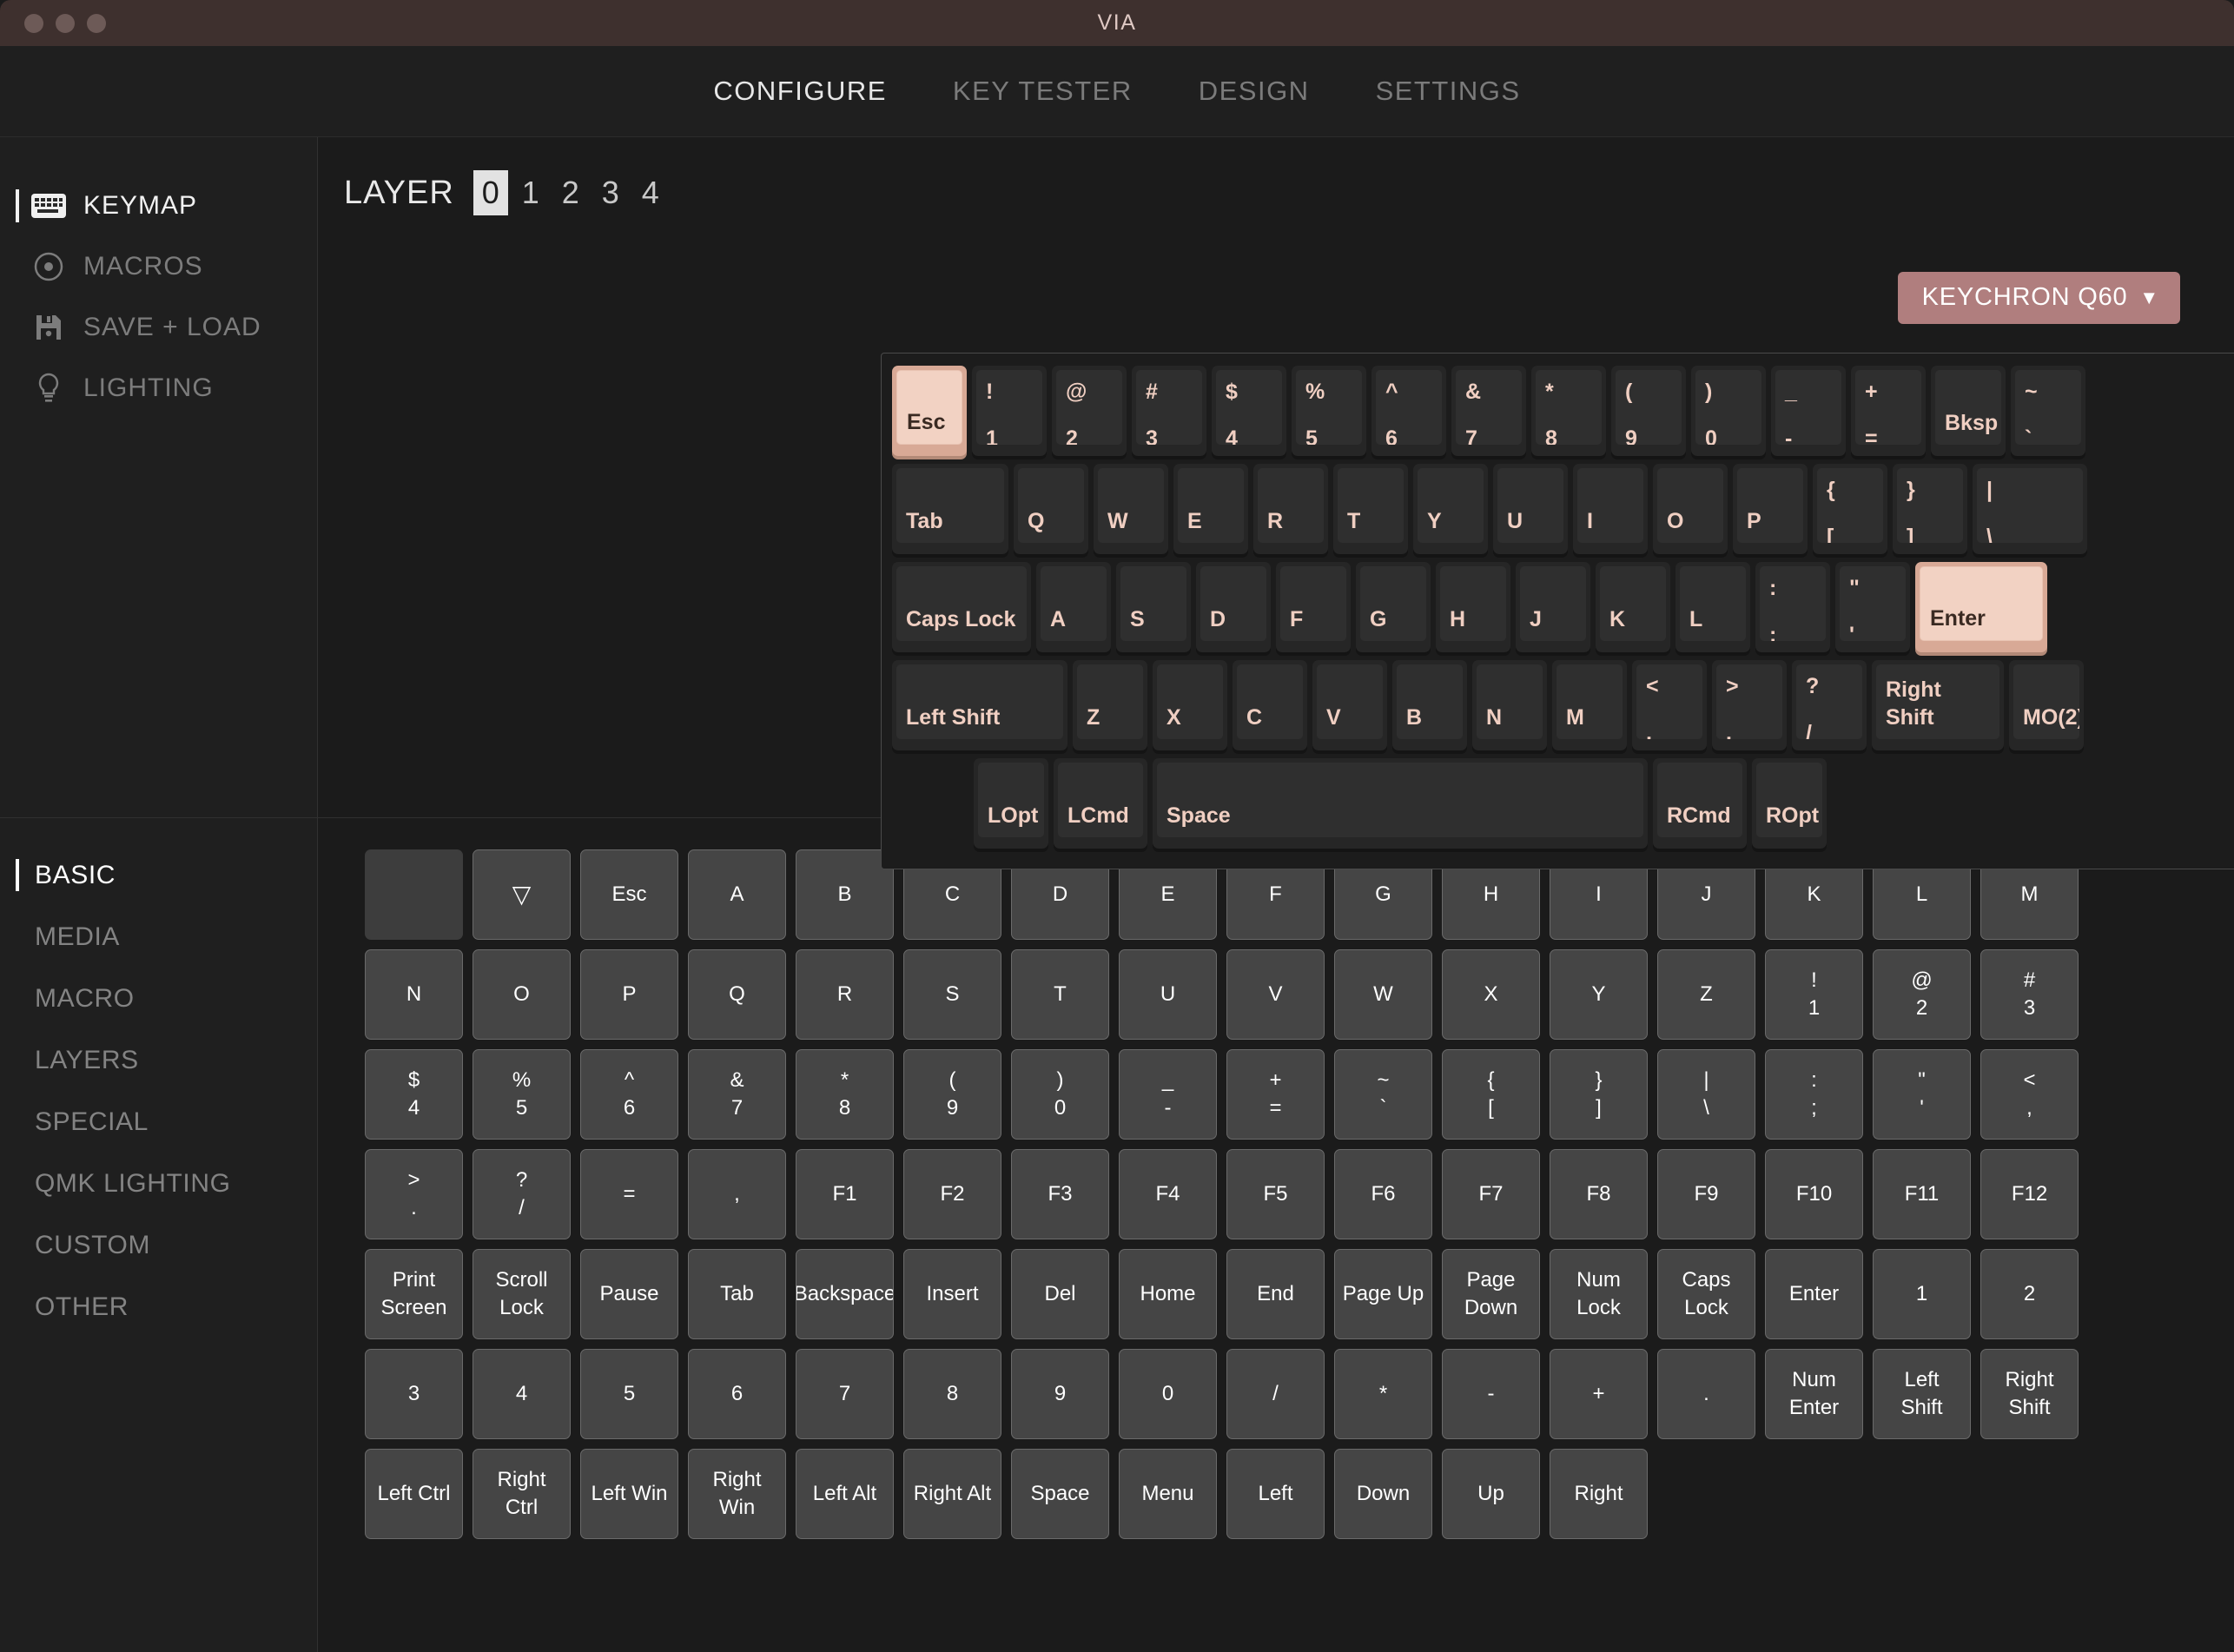  I want to click on keycode-button: Menu, so click(1168, 1494).